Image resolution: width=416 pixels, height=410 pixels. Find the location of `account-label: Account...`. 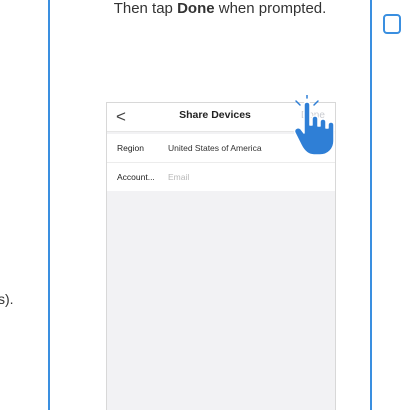

account-label: Account... is located at coordinates (136, 177).